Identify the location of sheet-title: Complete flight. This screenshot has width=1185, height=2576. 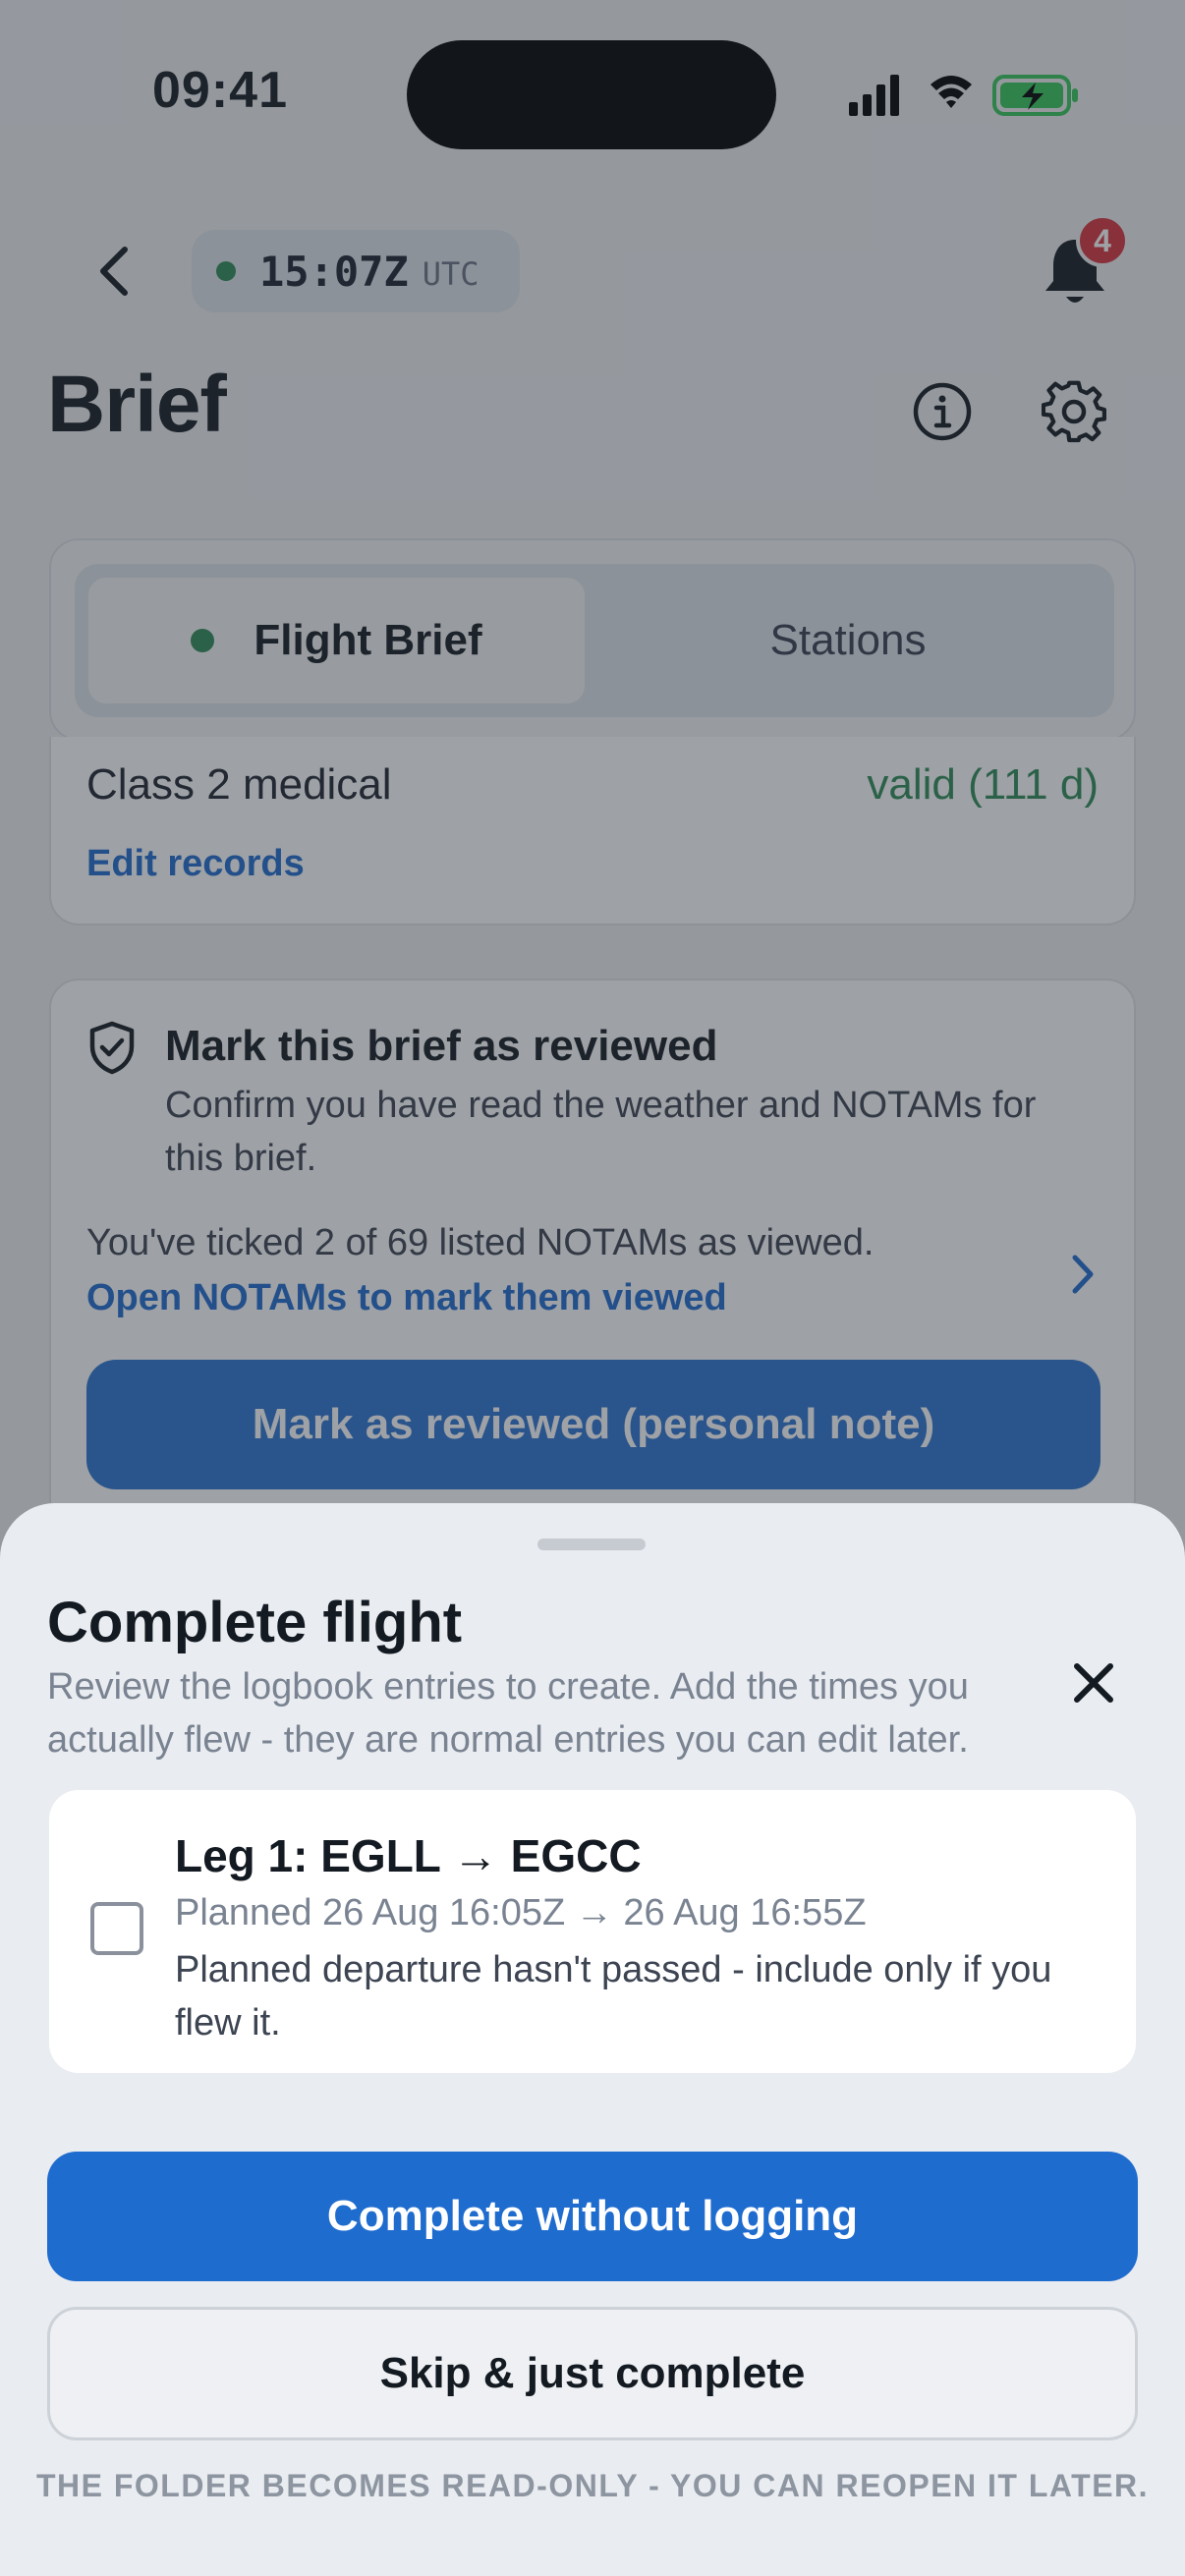
(255, 1622).